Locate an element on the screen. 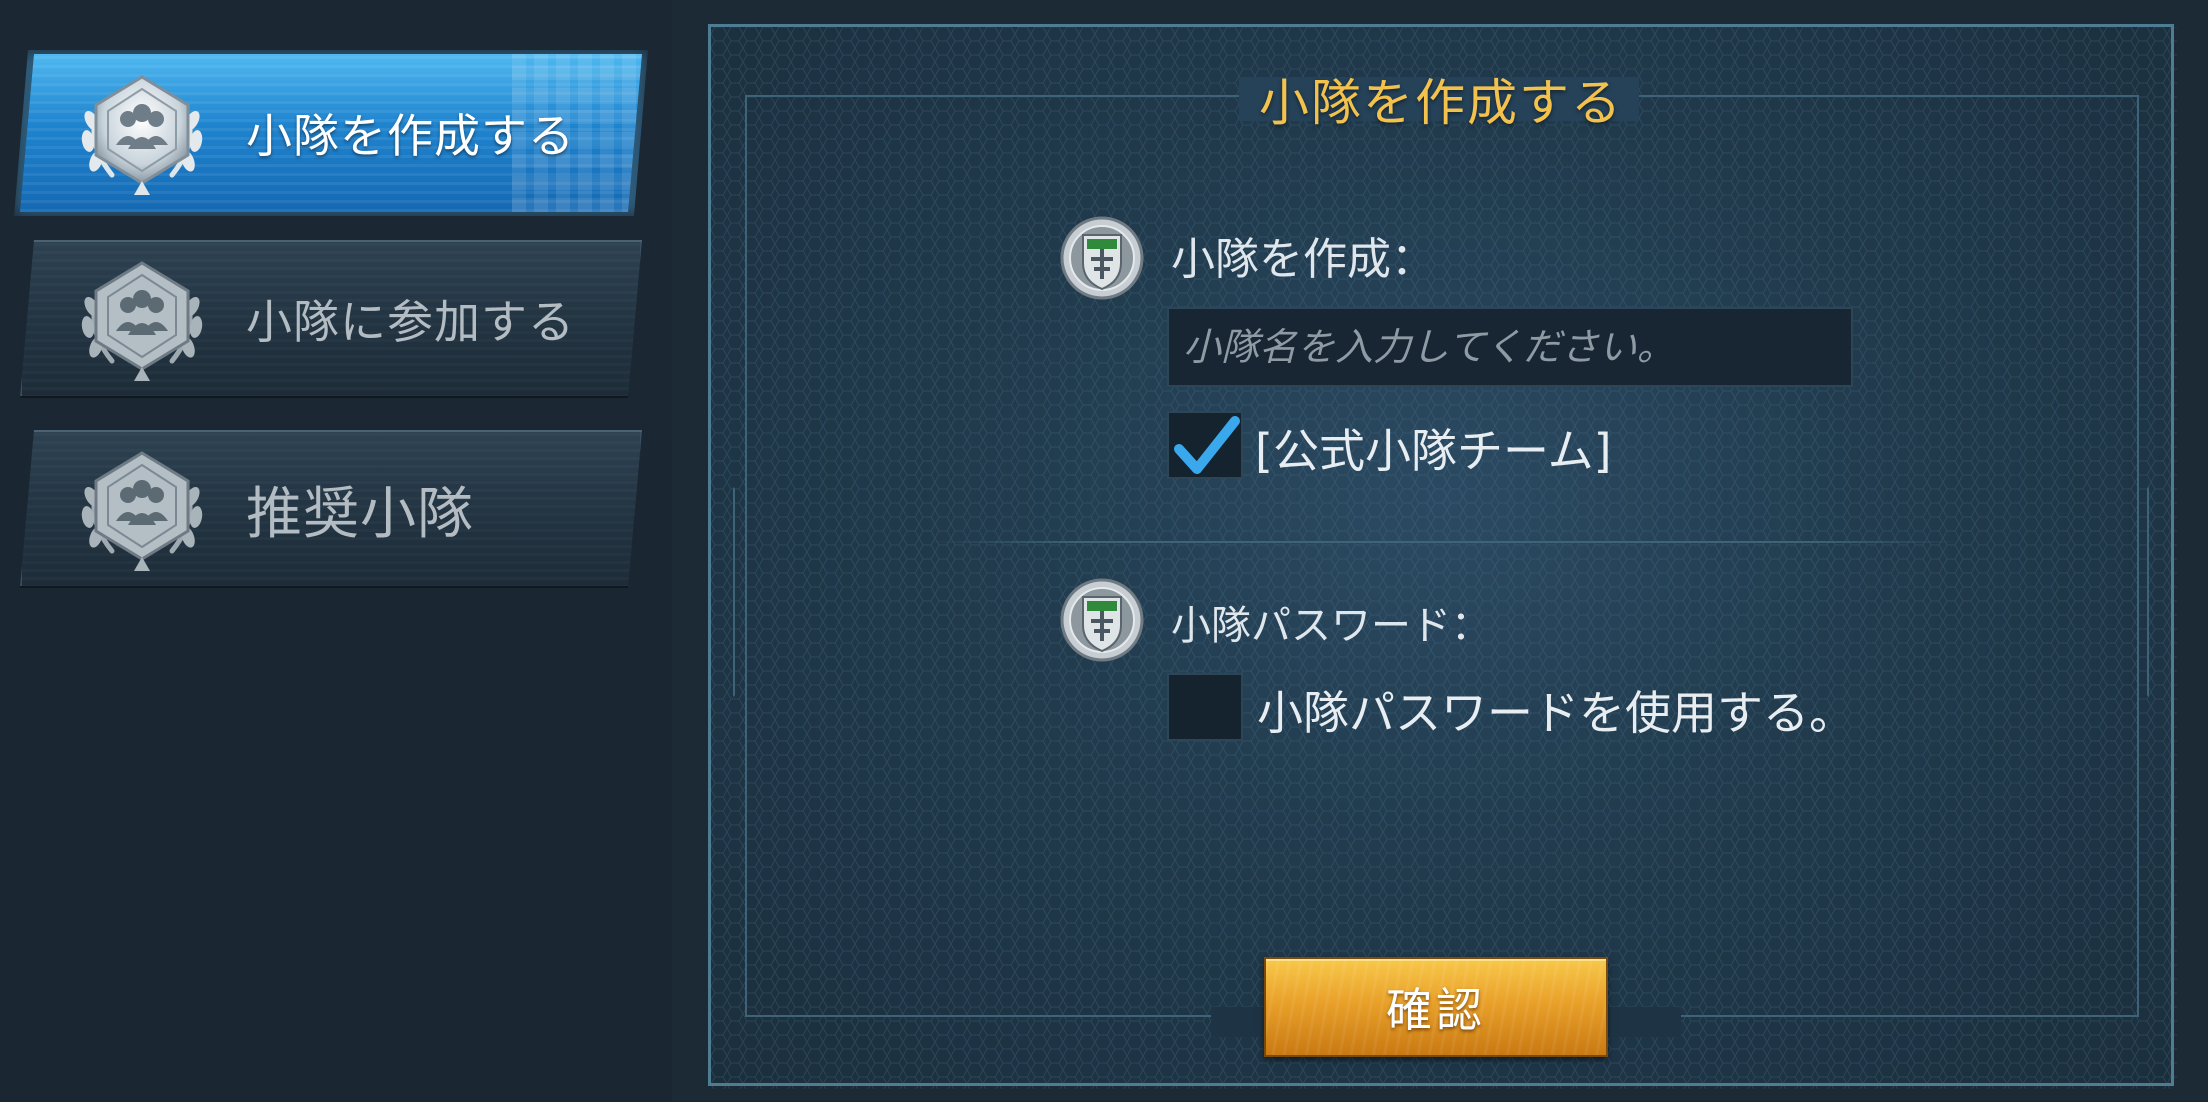 This screenshot has height=1102, width=2208. official-squad-checkbox is located at coordinates (1205, 445).